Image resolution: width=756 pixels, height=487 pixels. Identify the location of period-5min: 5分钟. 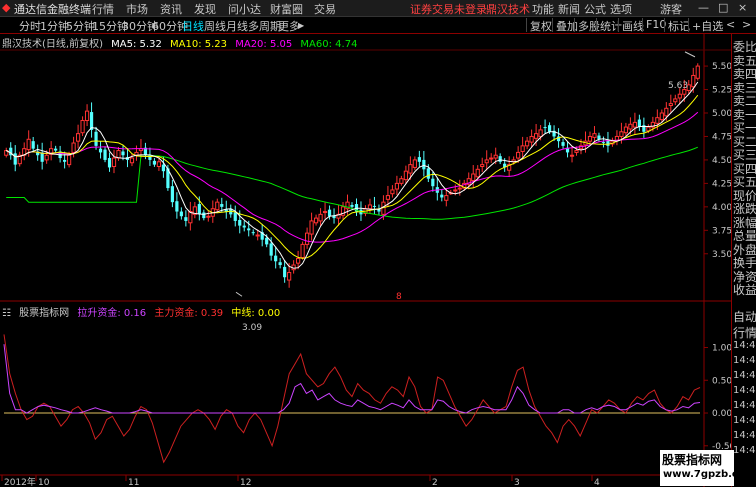
(80, 26).